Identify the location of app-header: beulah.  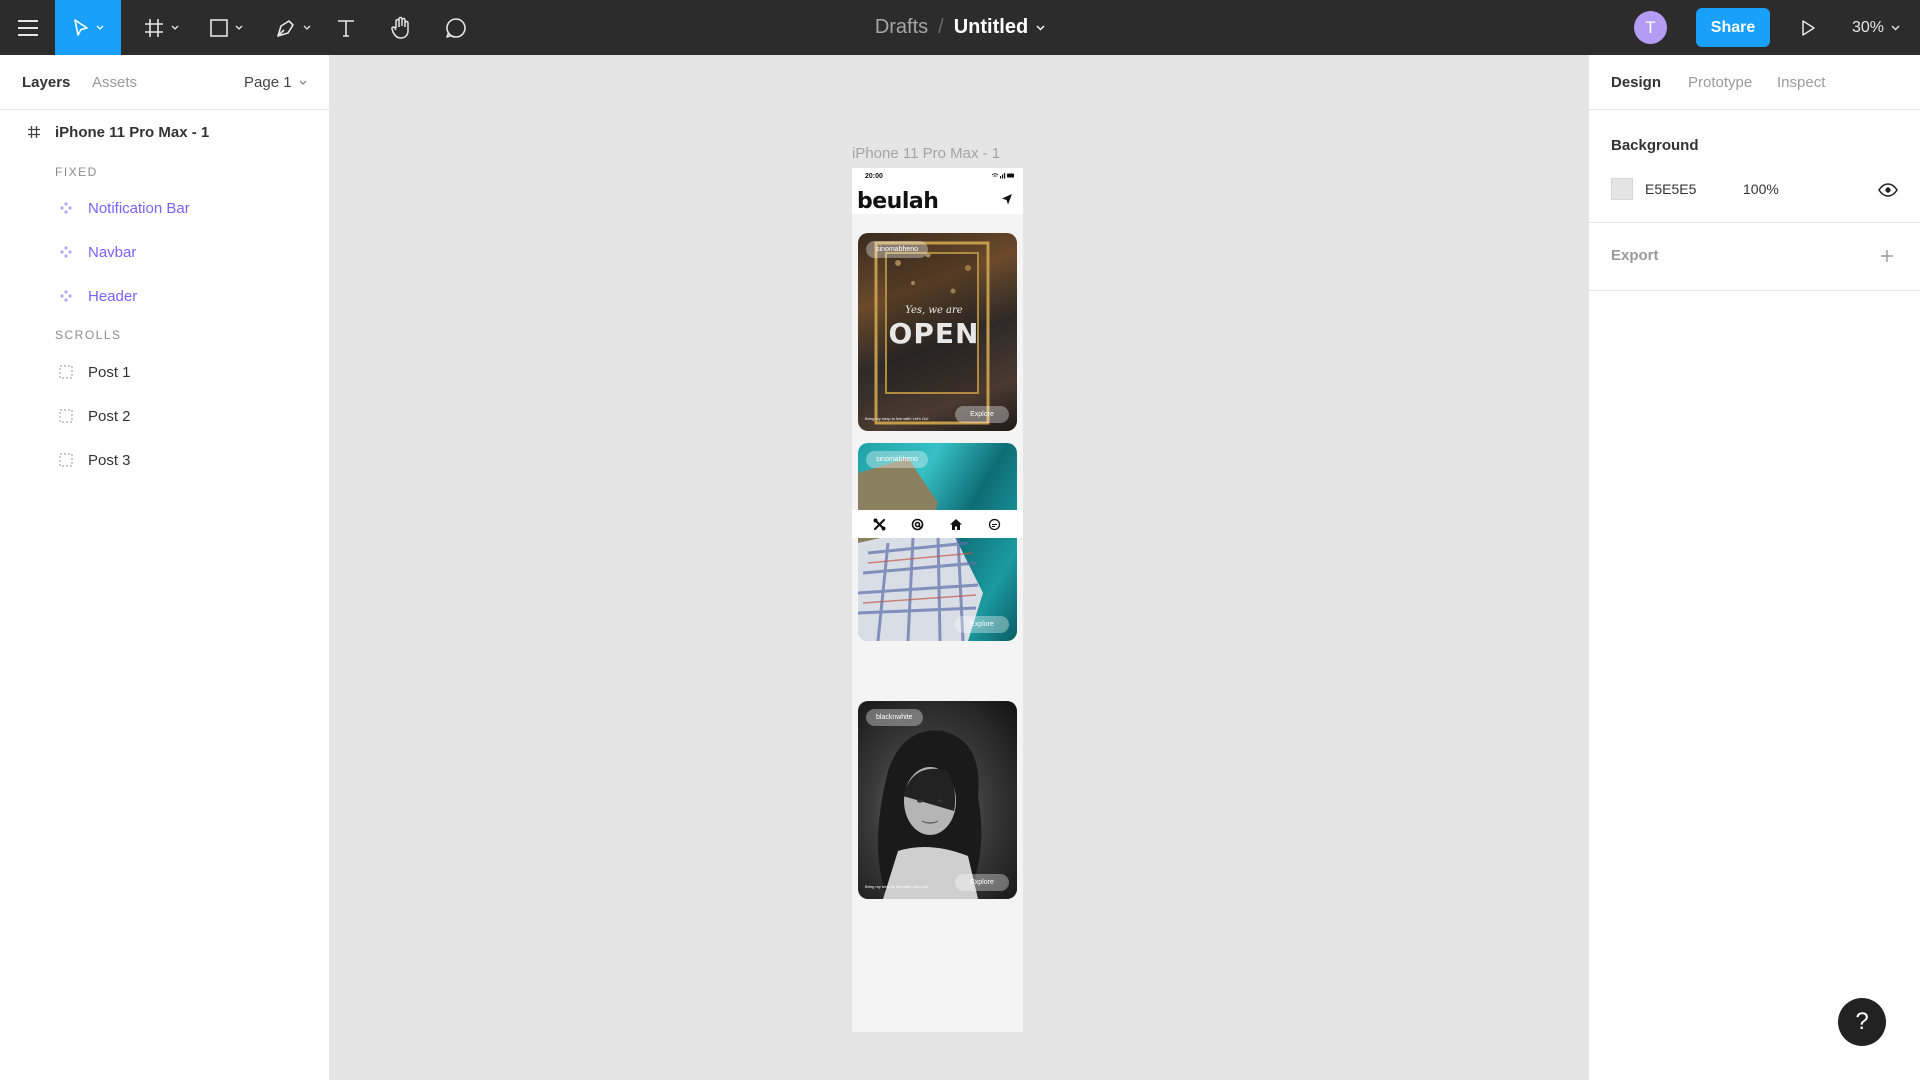
(937, 199).